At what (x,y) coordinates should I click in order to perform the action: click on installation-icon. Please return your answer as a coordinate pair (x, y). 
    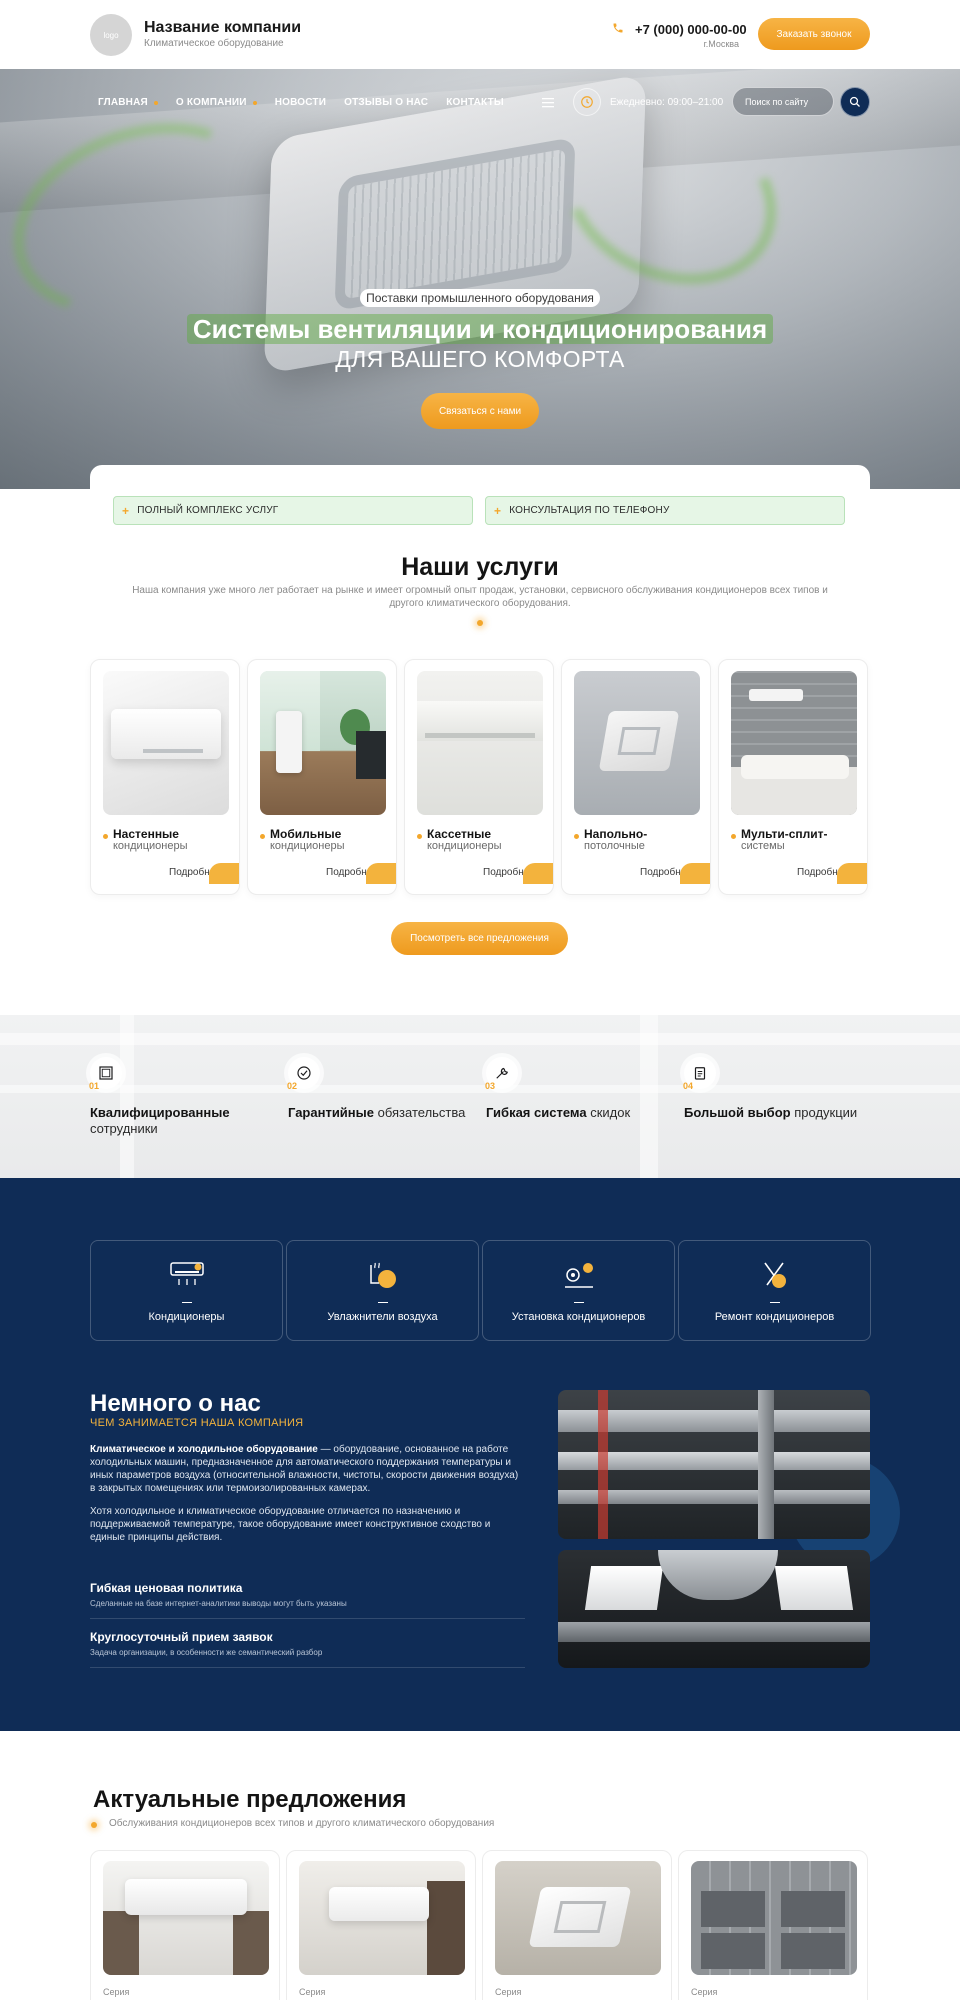
    Looking at the image, I should click on (579, 1275).